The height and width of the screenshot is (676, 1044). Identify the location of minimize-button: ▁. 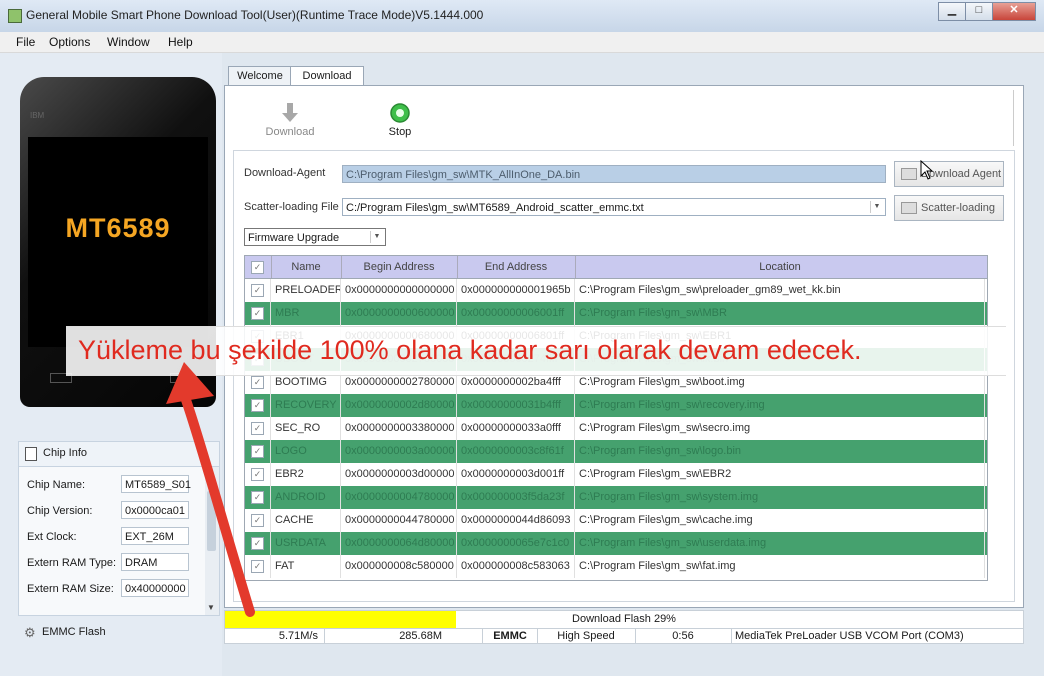
(952, 11).